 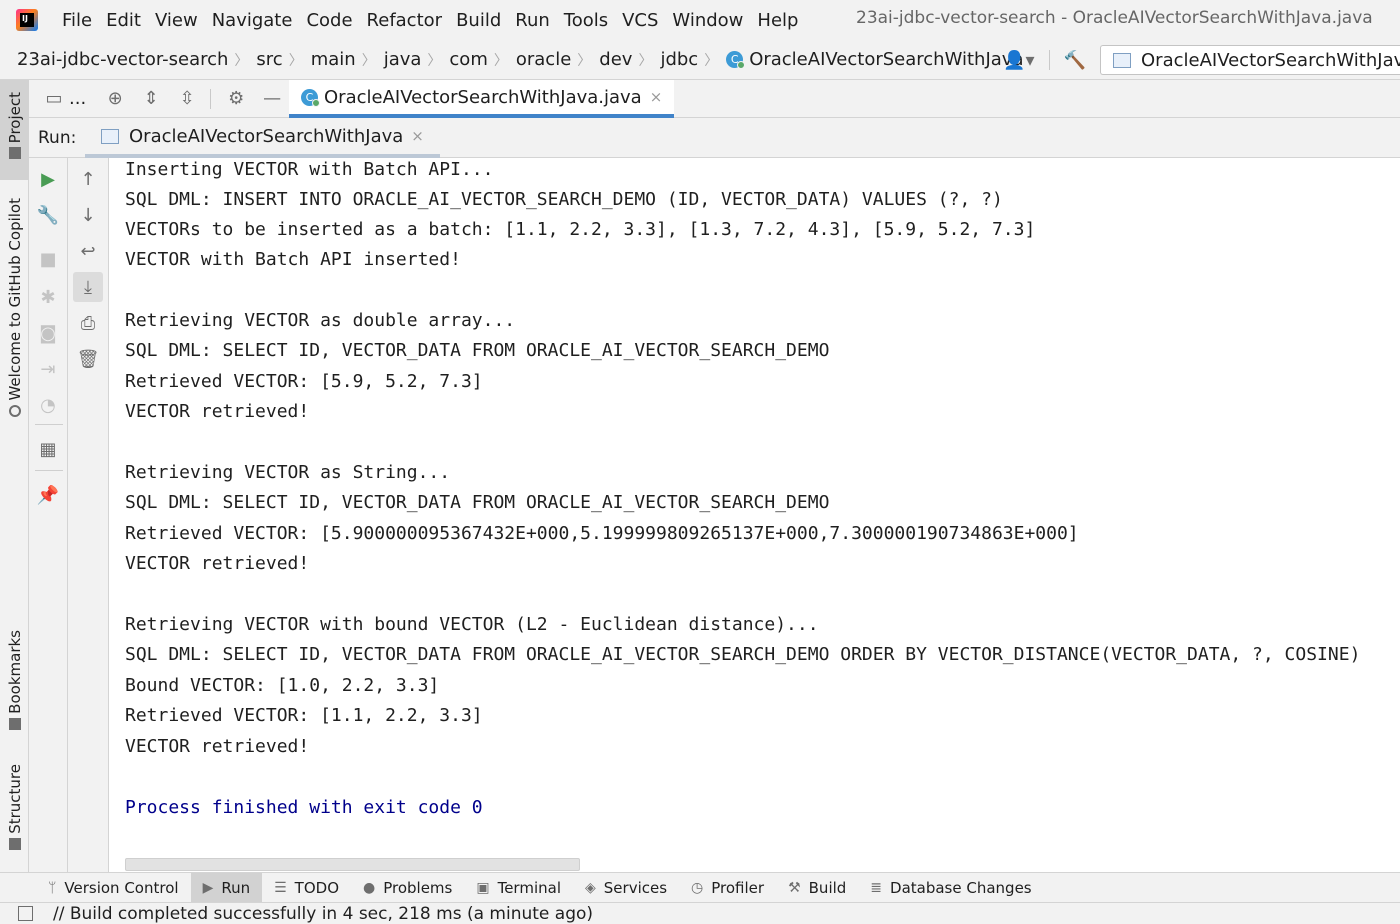 I want to click on console-line: Bound VECTOR: [1.0, 2.2, 3.3], so click(x=282, y=685).